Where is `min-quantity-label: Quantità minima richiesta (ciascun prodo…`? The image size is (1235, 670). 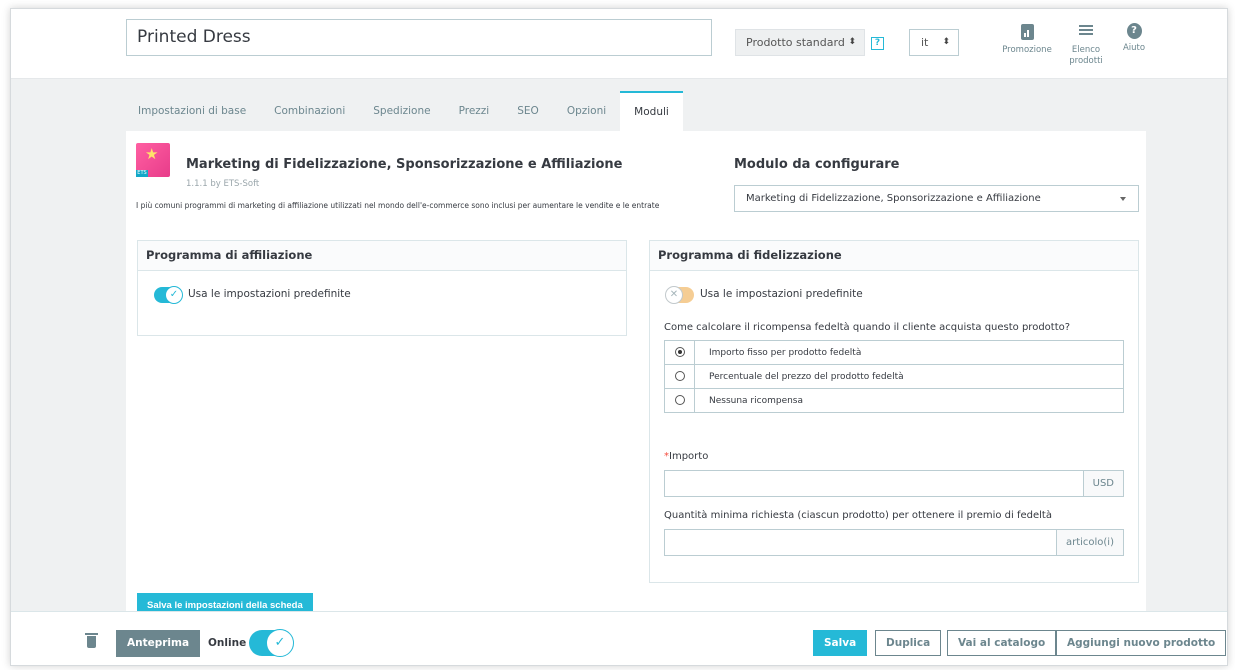 min-quantity-label: Quantità minima richiesta (ciascun prodo… is located at coordinates (858, 515).